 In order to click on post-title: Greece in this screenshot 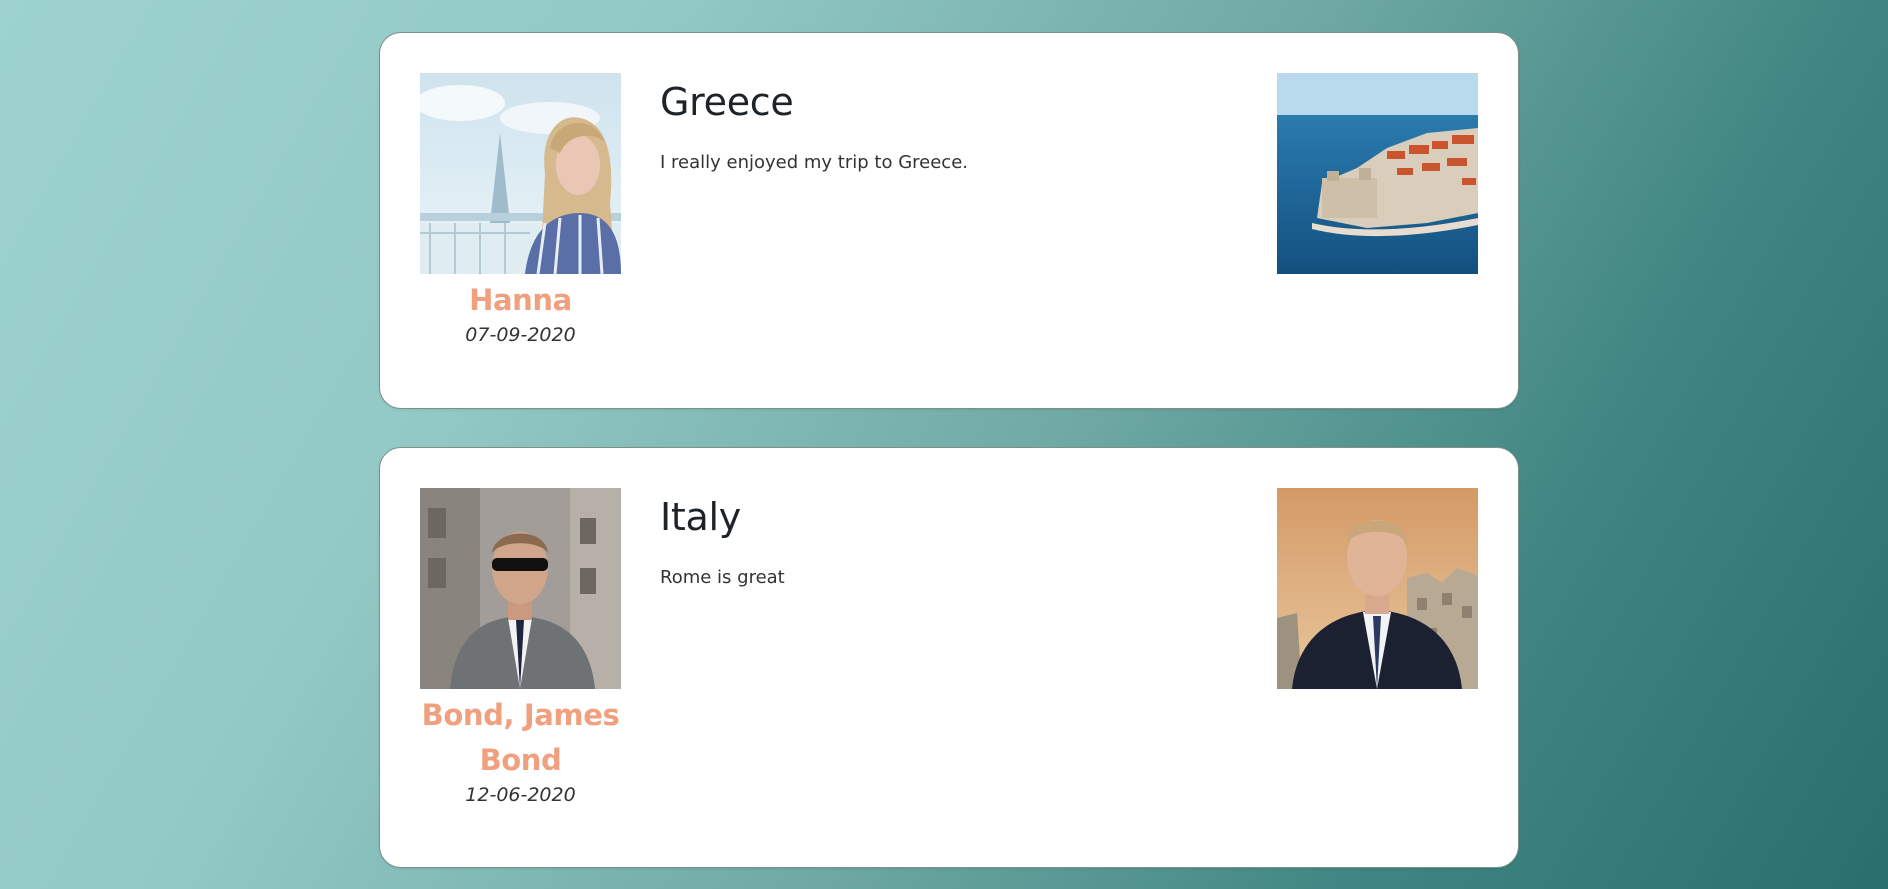, I will do `click(727, 102)`.